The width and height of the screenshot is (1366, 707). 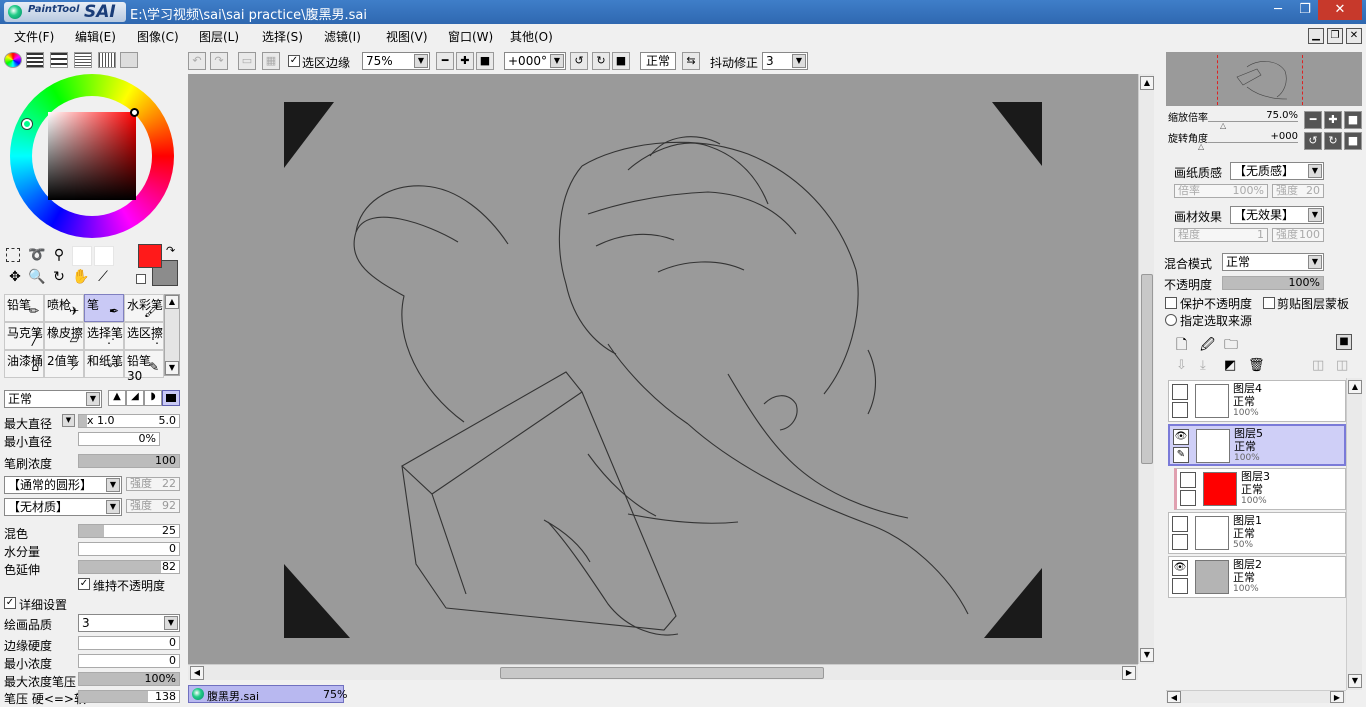 What do you see at coordinates (407, 36) in the screenshot?
I see `menu-view: 视图(V)` at bounding box center [407, 36].